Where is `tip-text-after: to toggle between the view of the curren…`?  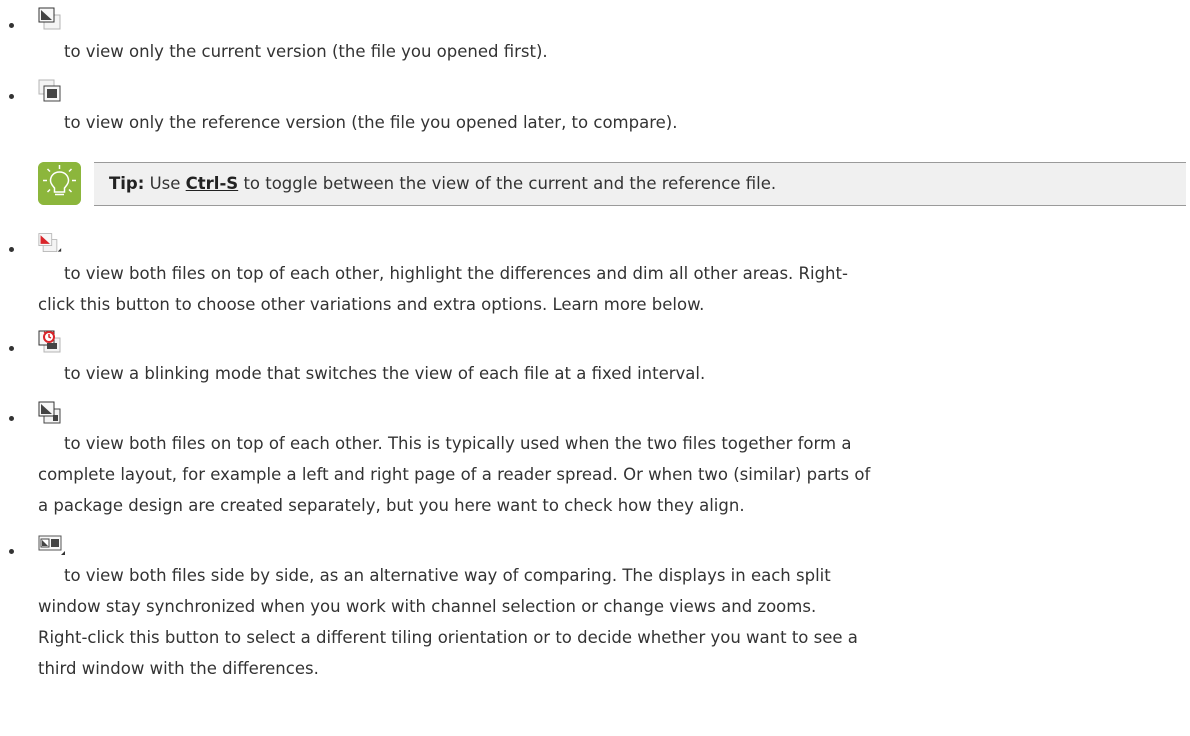 tip-text-after: to toggle between the view of the curren… is located at coordinates (510, 183).